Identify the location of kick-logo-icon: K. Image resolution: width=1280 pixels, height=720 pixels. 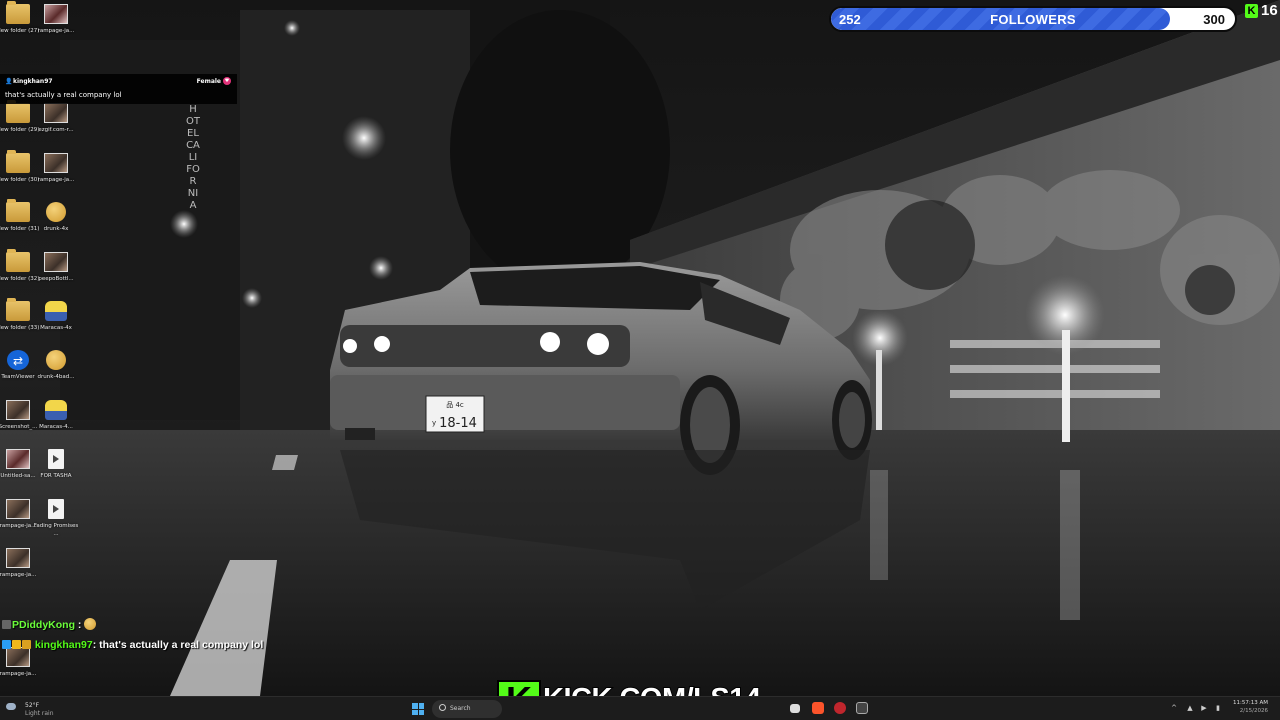
(1251, 11).